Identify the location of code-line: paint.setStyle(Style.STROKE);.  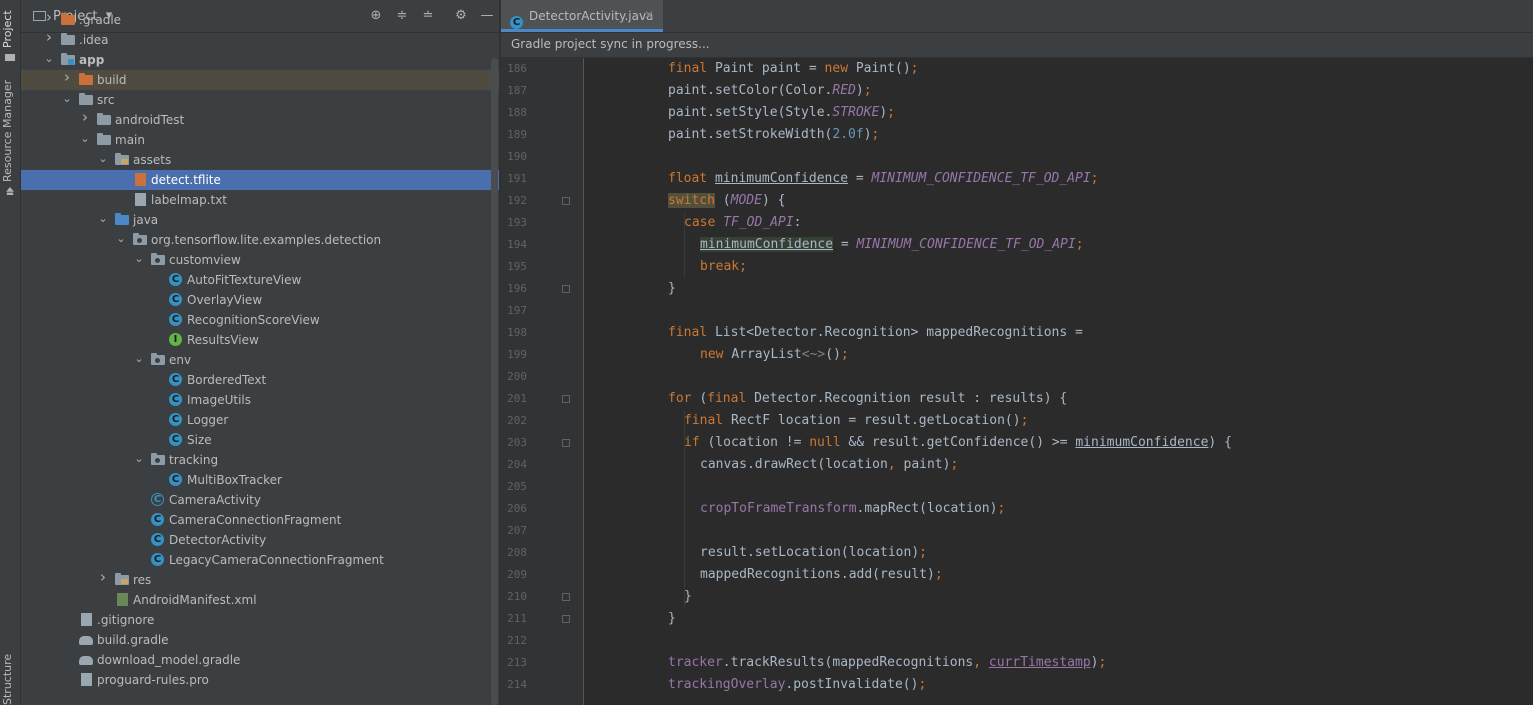
(781, 113).